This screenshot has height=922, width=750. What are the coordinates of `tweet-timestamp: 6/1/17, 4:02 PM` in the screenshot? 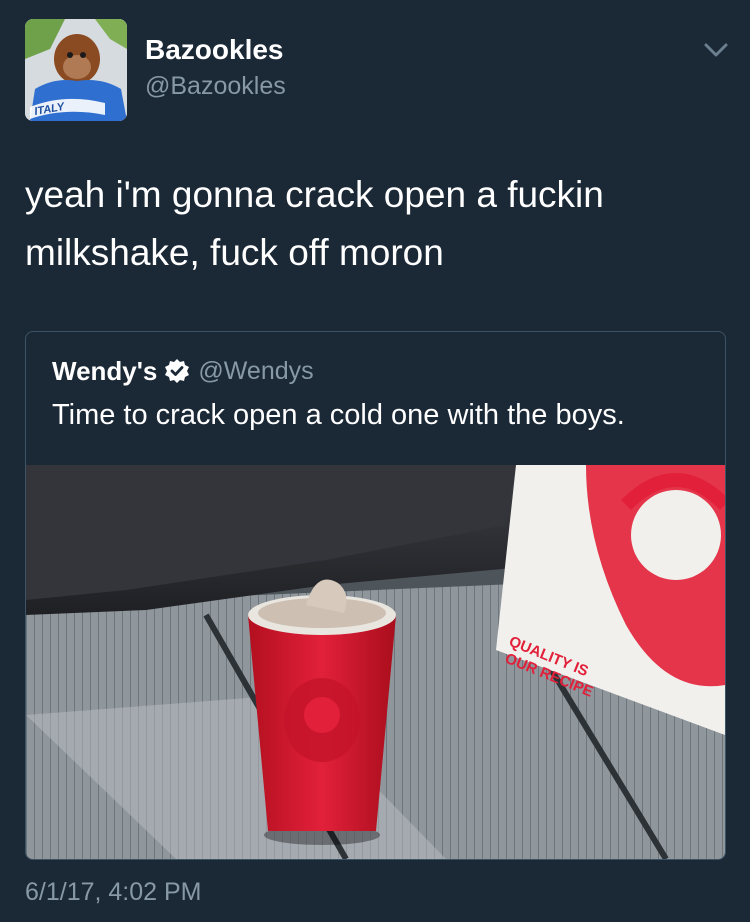 It's located at (113, 892).